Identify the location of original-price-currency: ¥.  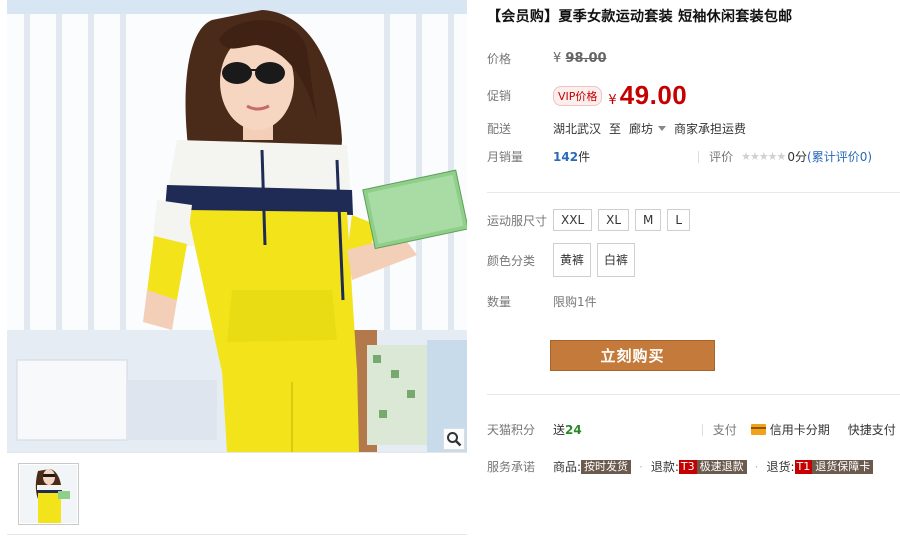
(557, 58).